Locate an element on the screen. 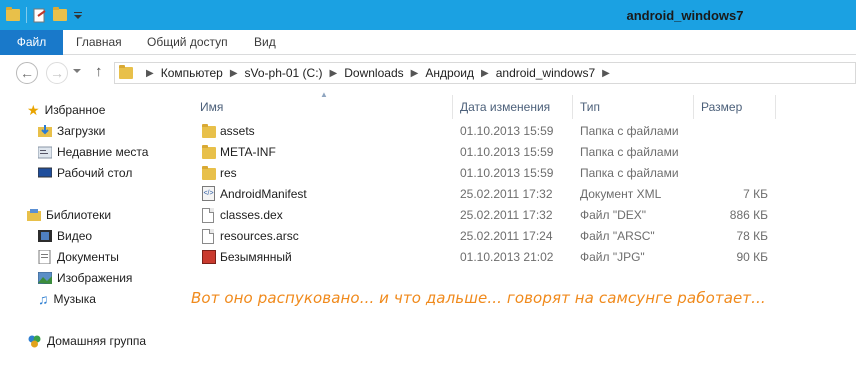 This screenshot has height=367, width=856. arrow-left-icon: ← is located at coordinates (27, 73).